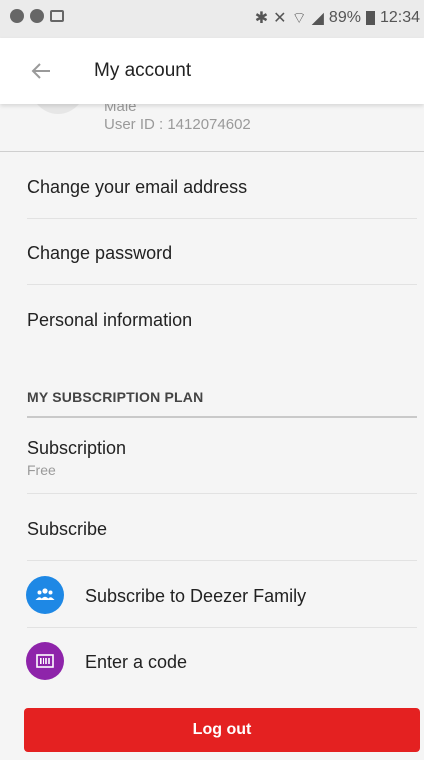 The width and height of the screenshot is (424, 760). I want to click on arrow-left-icon, so click(40, 71).